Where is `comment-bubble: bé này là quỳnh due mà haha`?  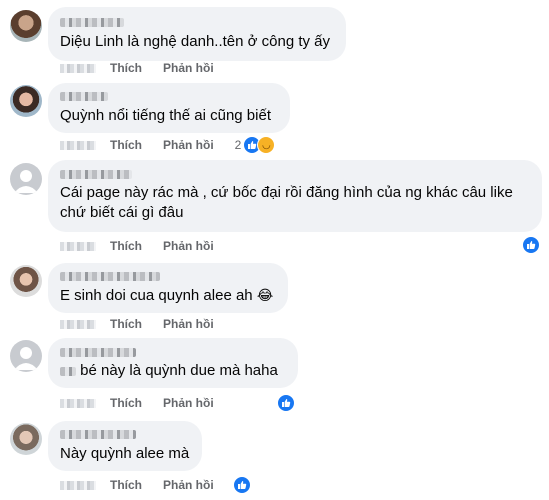
comment-bubble: bé này là quỳnh due mà haha is located at coordinates (173, 363).